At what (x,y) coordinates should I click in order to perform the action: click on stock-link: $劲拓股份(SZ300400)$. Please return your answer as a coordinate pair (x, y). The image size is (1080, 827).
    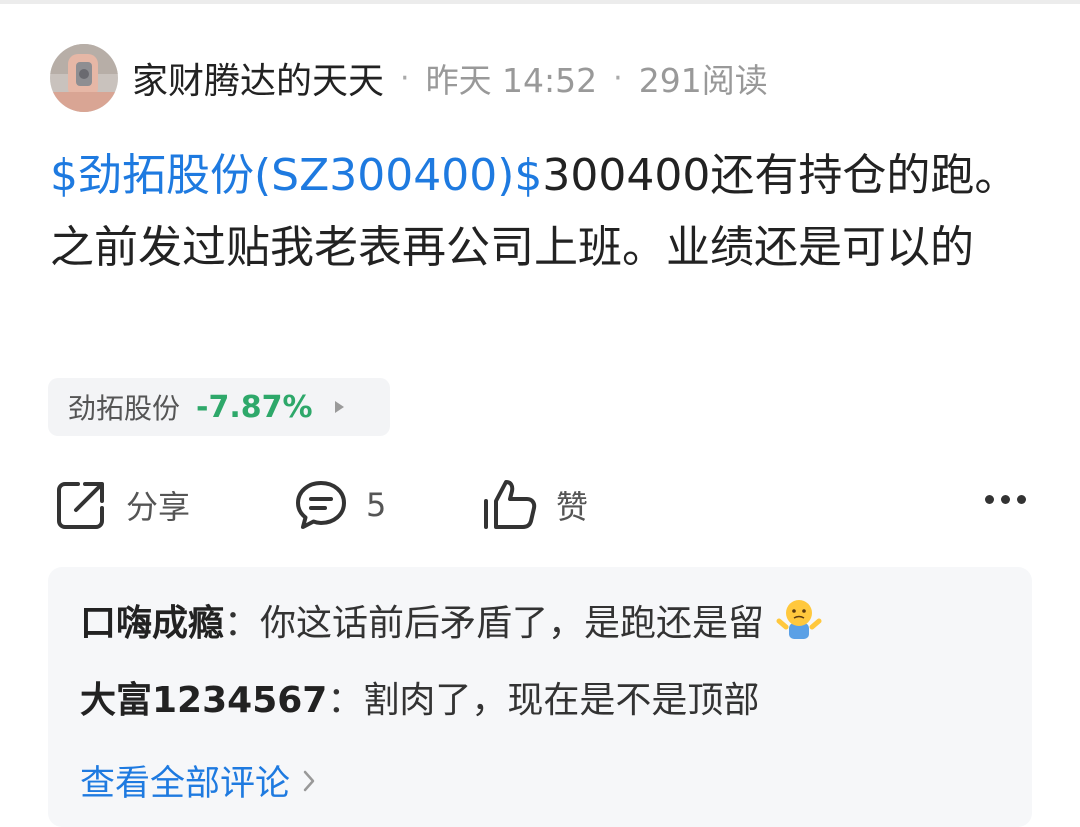
    Looking at the image, I should click on (296, 175).